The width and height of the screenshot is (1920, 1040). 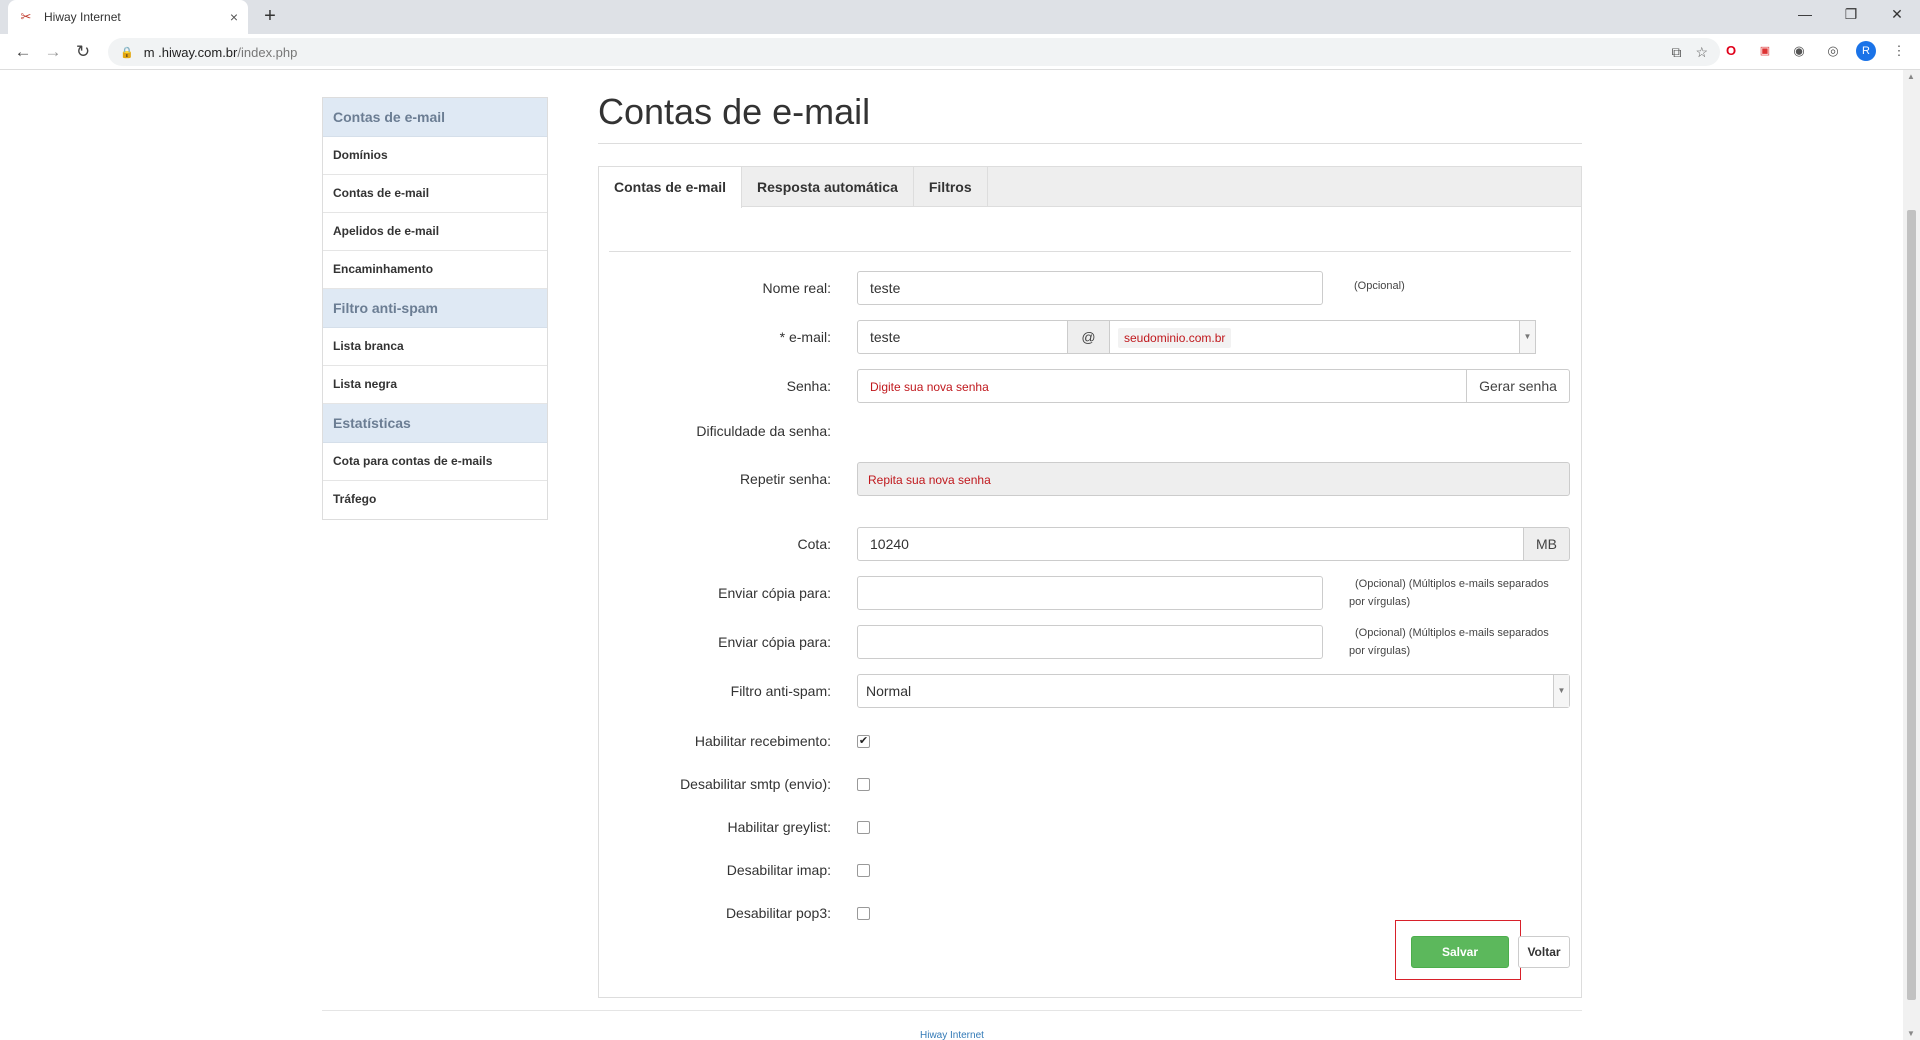 What do you see at coordinates (779, 827) in the screenshot?
I see `greylist-label: Habilitar greylist:` at bounding box center [779, 827].